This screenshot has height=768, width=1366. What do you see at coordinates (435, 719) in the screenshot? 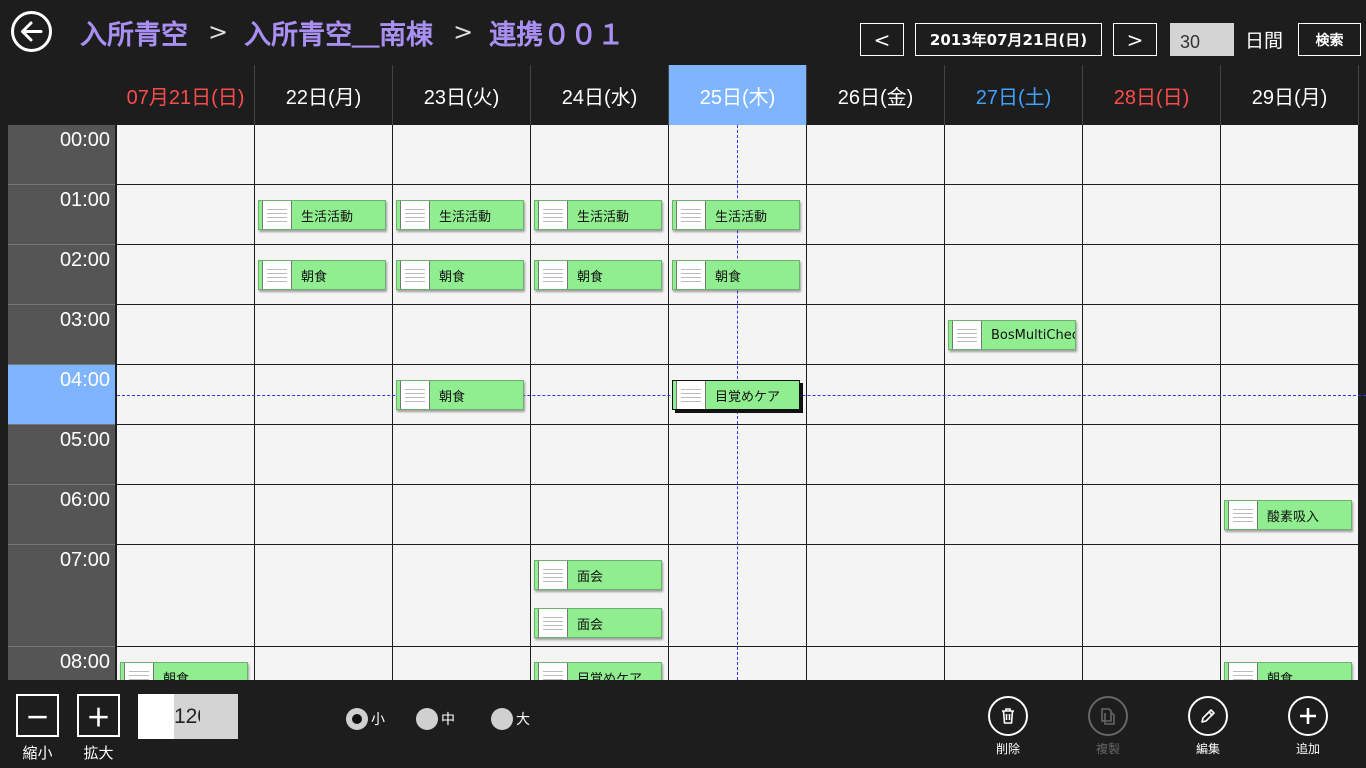
I see `size-medium-radio: 中` at bounding box center [435, 719].